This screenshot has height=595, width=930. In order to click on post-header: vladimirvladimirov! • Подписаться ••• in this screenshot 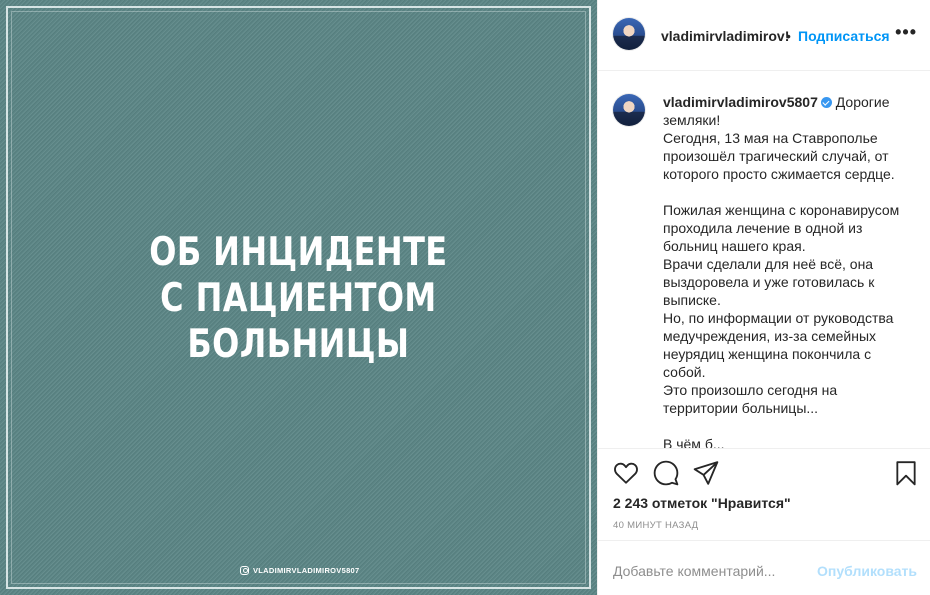, I will do `click(764, 35)`.